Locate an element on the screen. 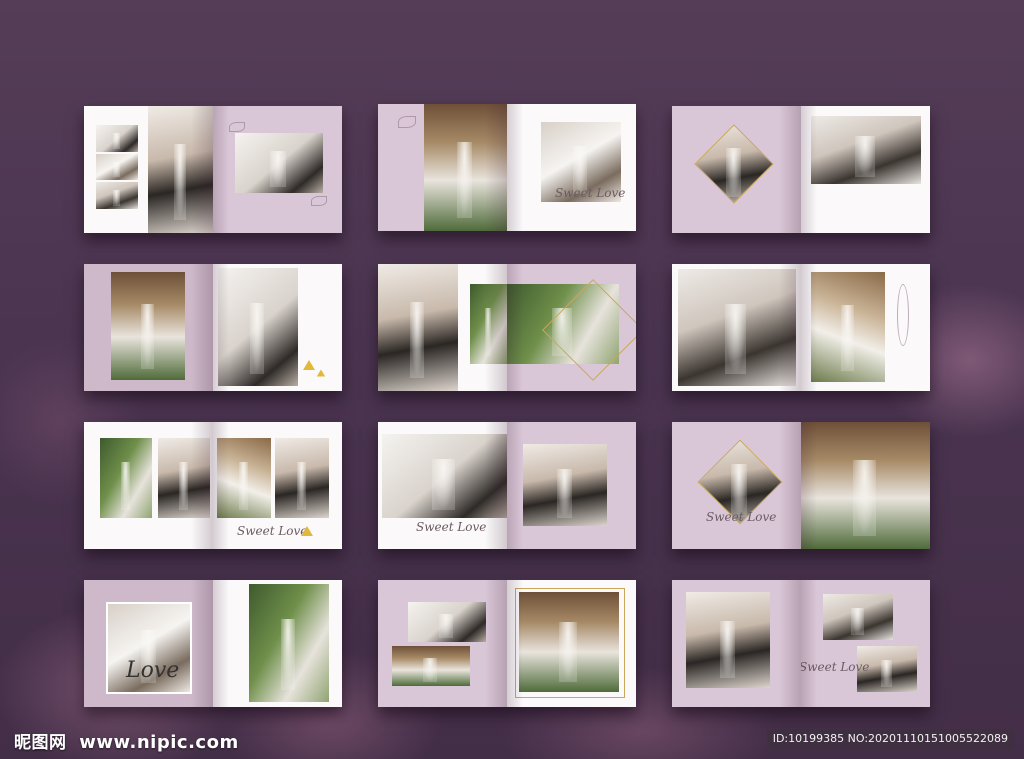 The height and width of the screenshot is (759, 1024). album-spread-7: Sweet Love is located at coordinates (213, 485).